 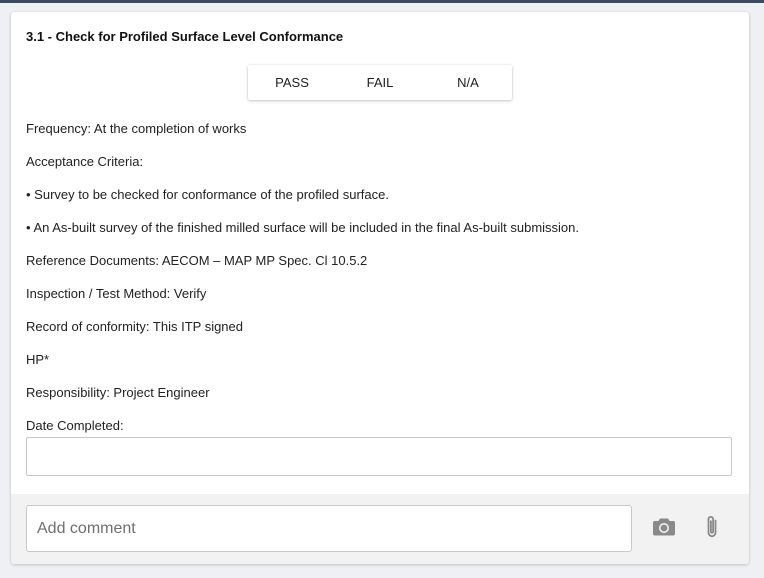 I want to click on camera-icon, so click(x=664, y=529).